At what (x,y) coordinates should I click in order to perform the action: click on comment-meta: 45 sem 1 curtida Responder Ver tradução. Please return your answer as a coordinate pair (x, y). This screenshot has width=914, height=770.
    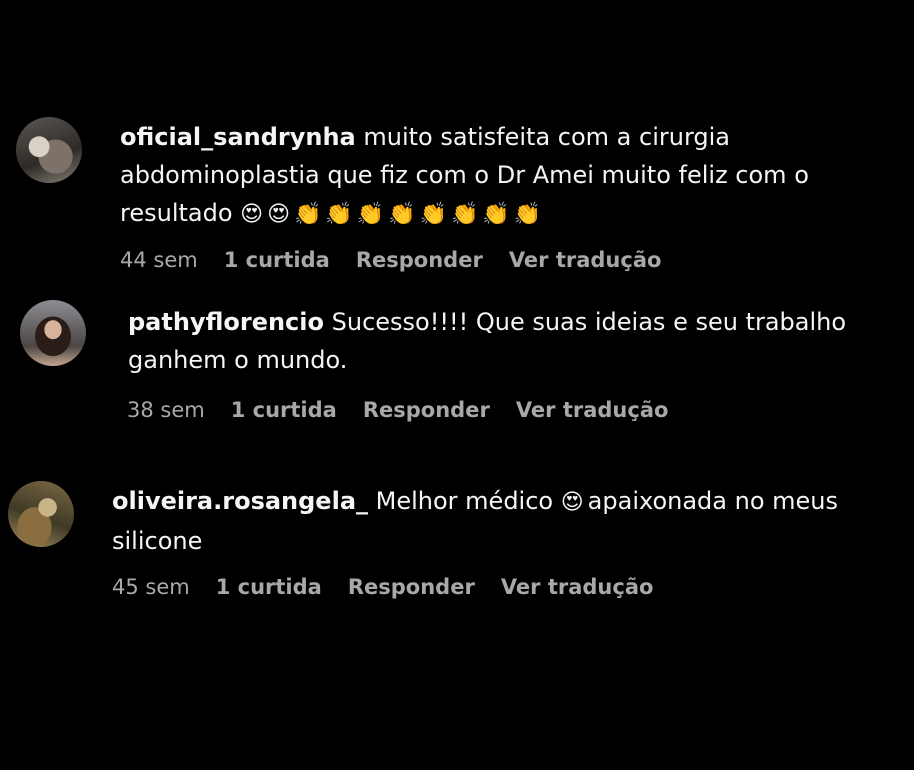
    Looking at the image, I should click on (382, 587).